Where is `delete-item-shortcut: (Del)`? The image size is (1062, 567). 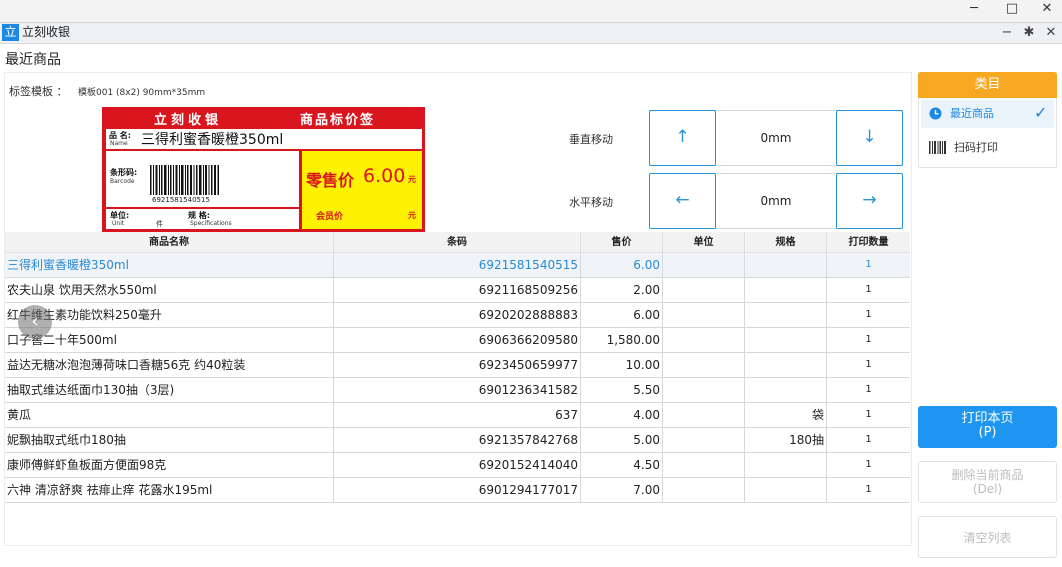
delete-item-shortcut: (Del) is located at coordinates (987, 489).